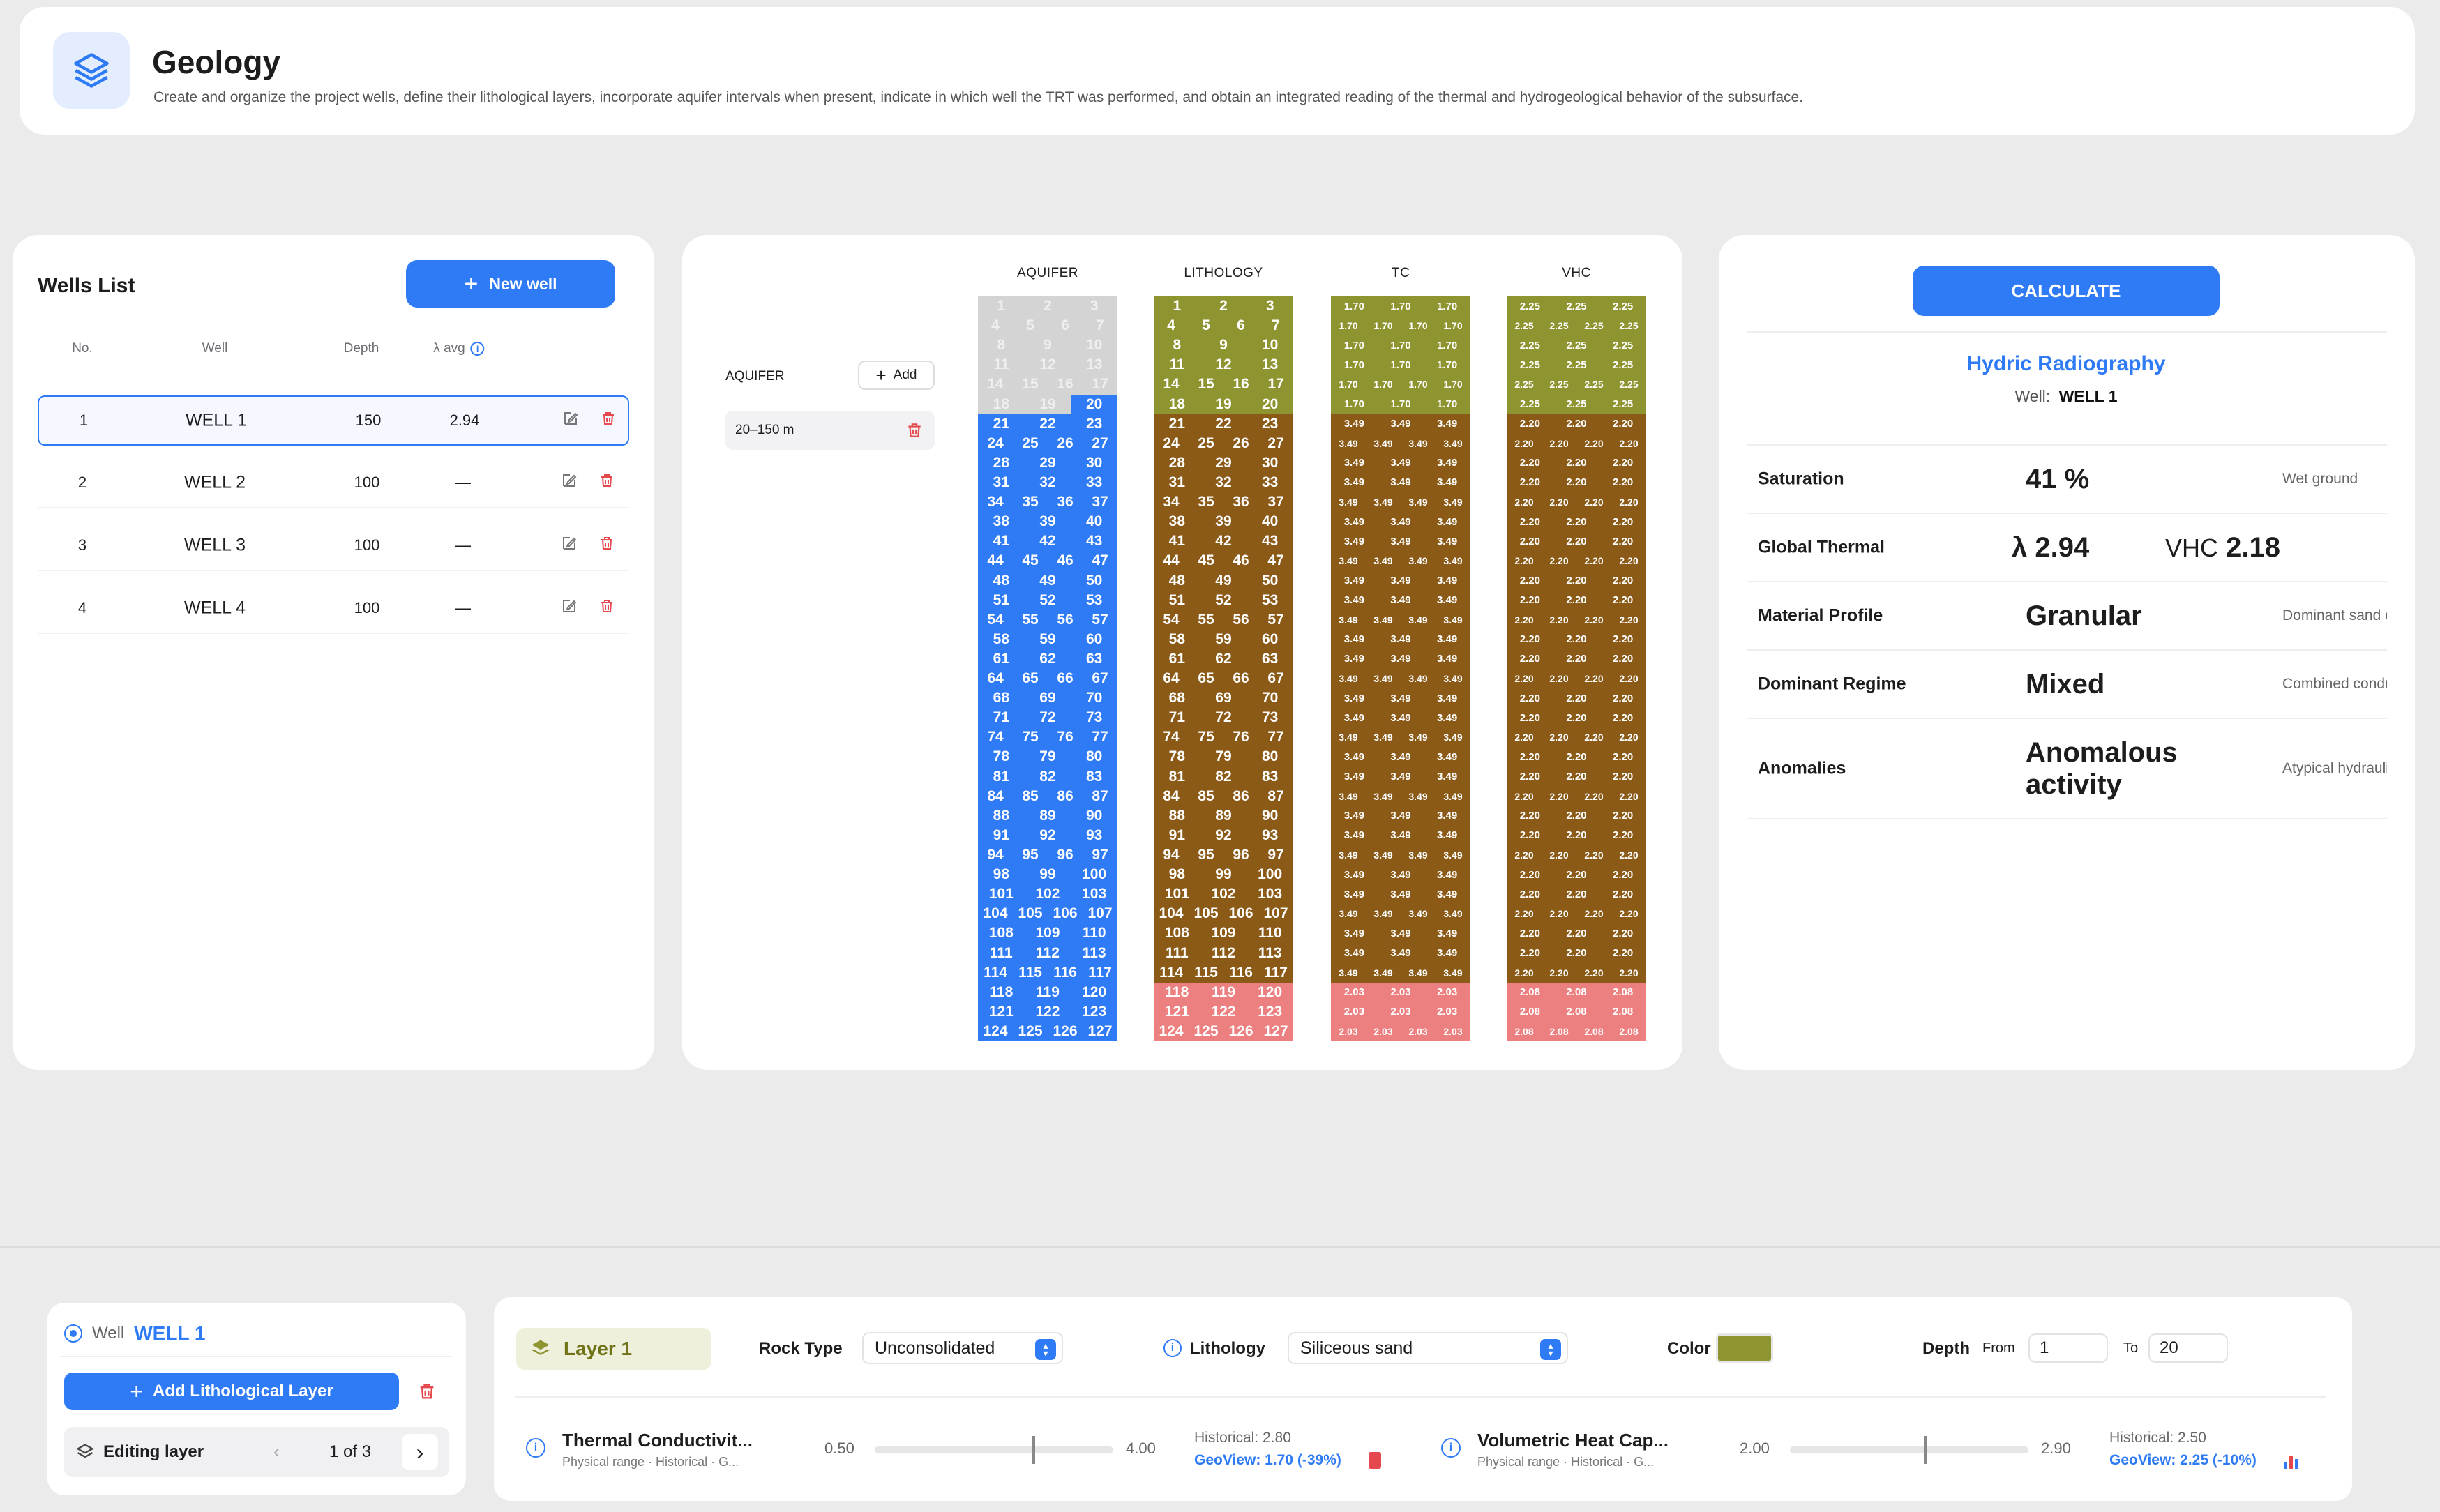  I want to click on color-label: Color, so click(1689, 1349).